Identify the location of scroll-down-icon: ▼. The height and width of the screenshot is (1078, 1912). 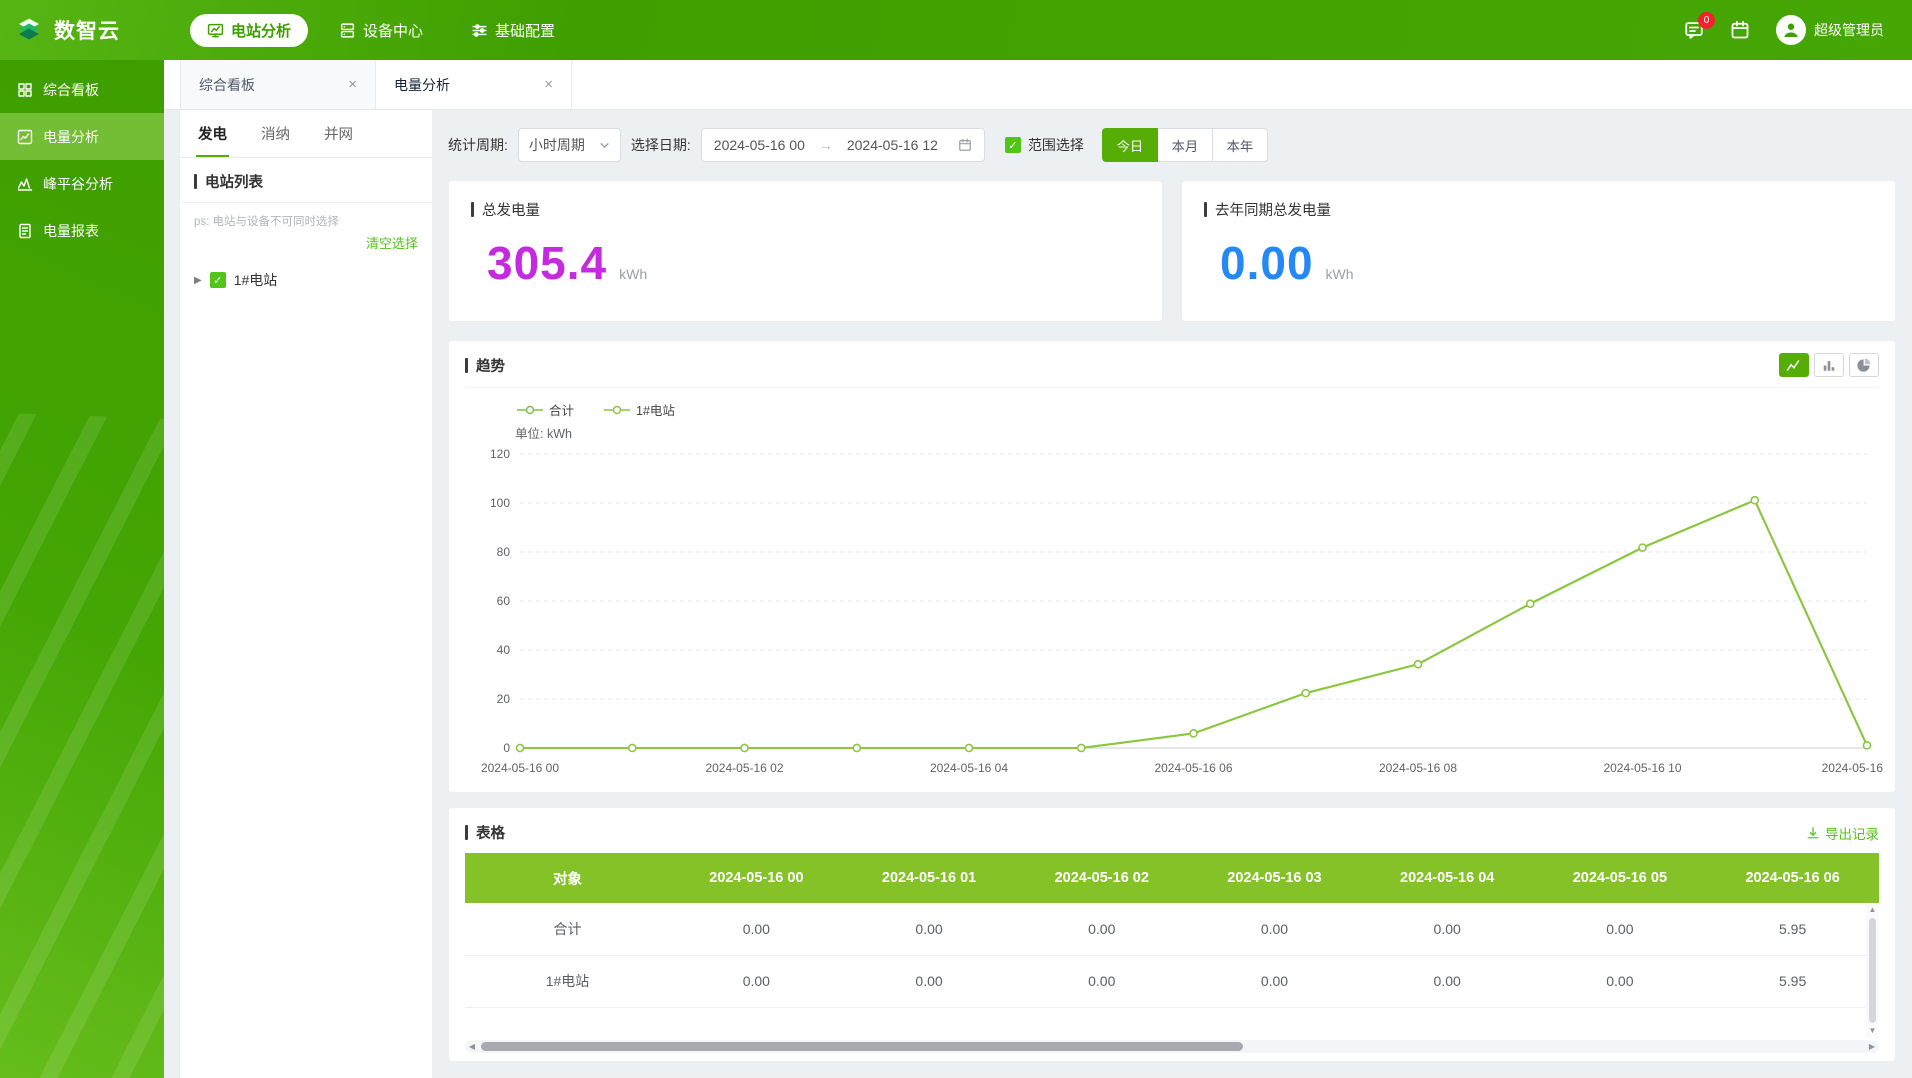
(1873, 1031).